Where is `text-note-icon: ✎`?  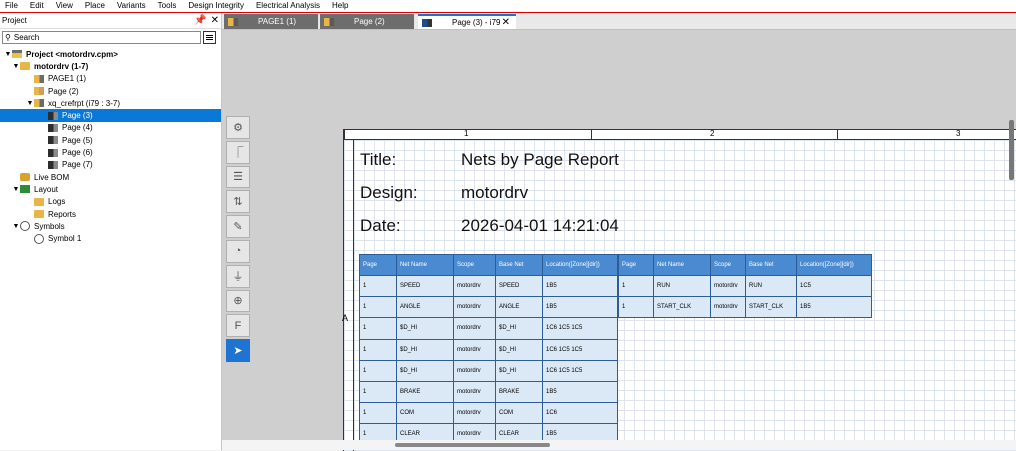
text-note-icon: ✎ is located at coordinates (238, 226).